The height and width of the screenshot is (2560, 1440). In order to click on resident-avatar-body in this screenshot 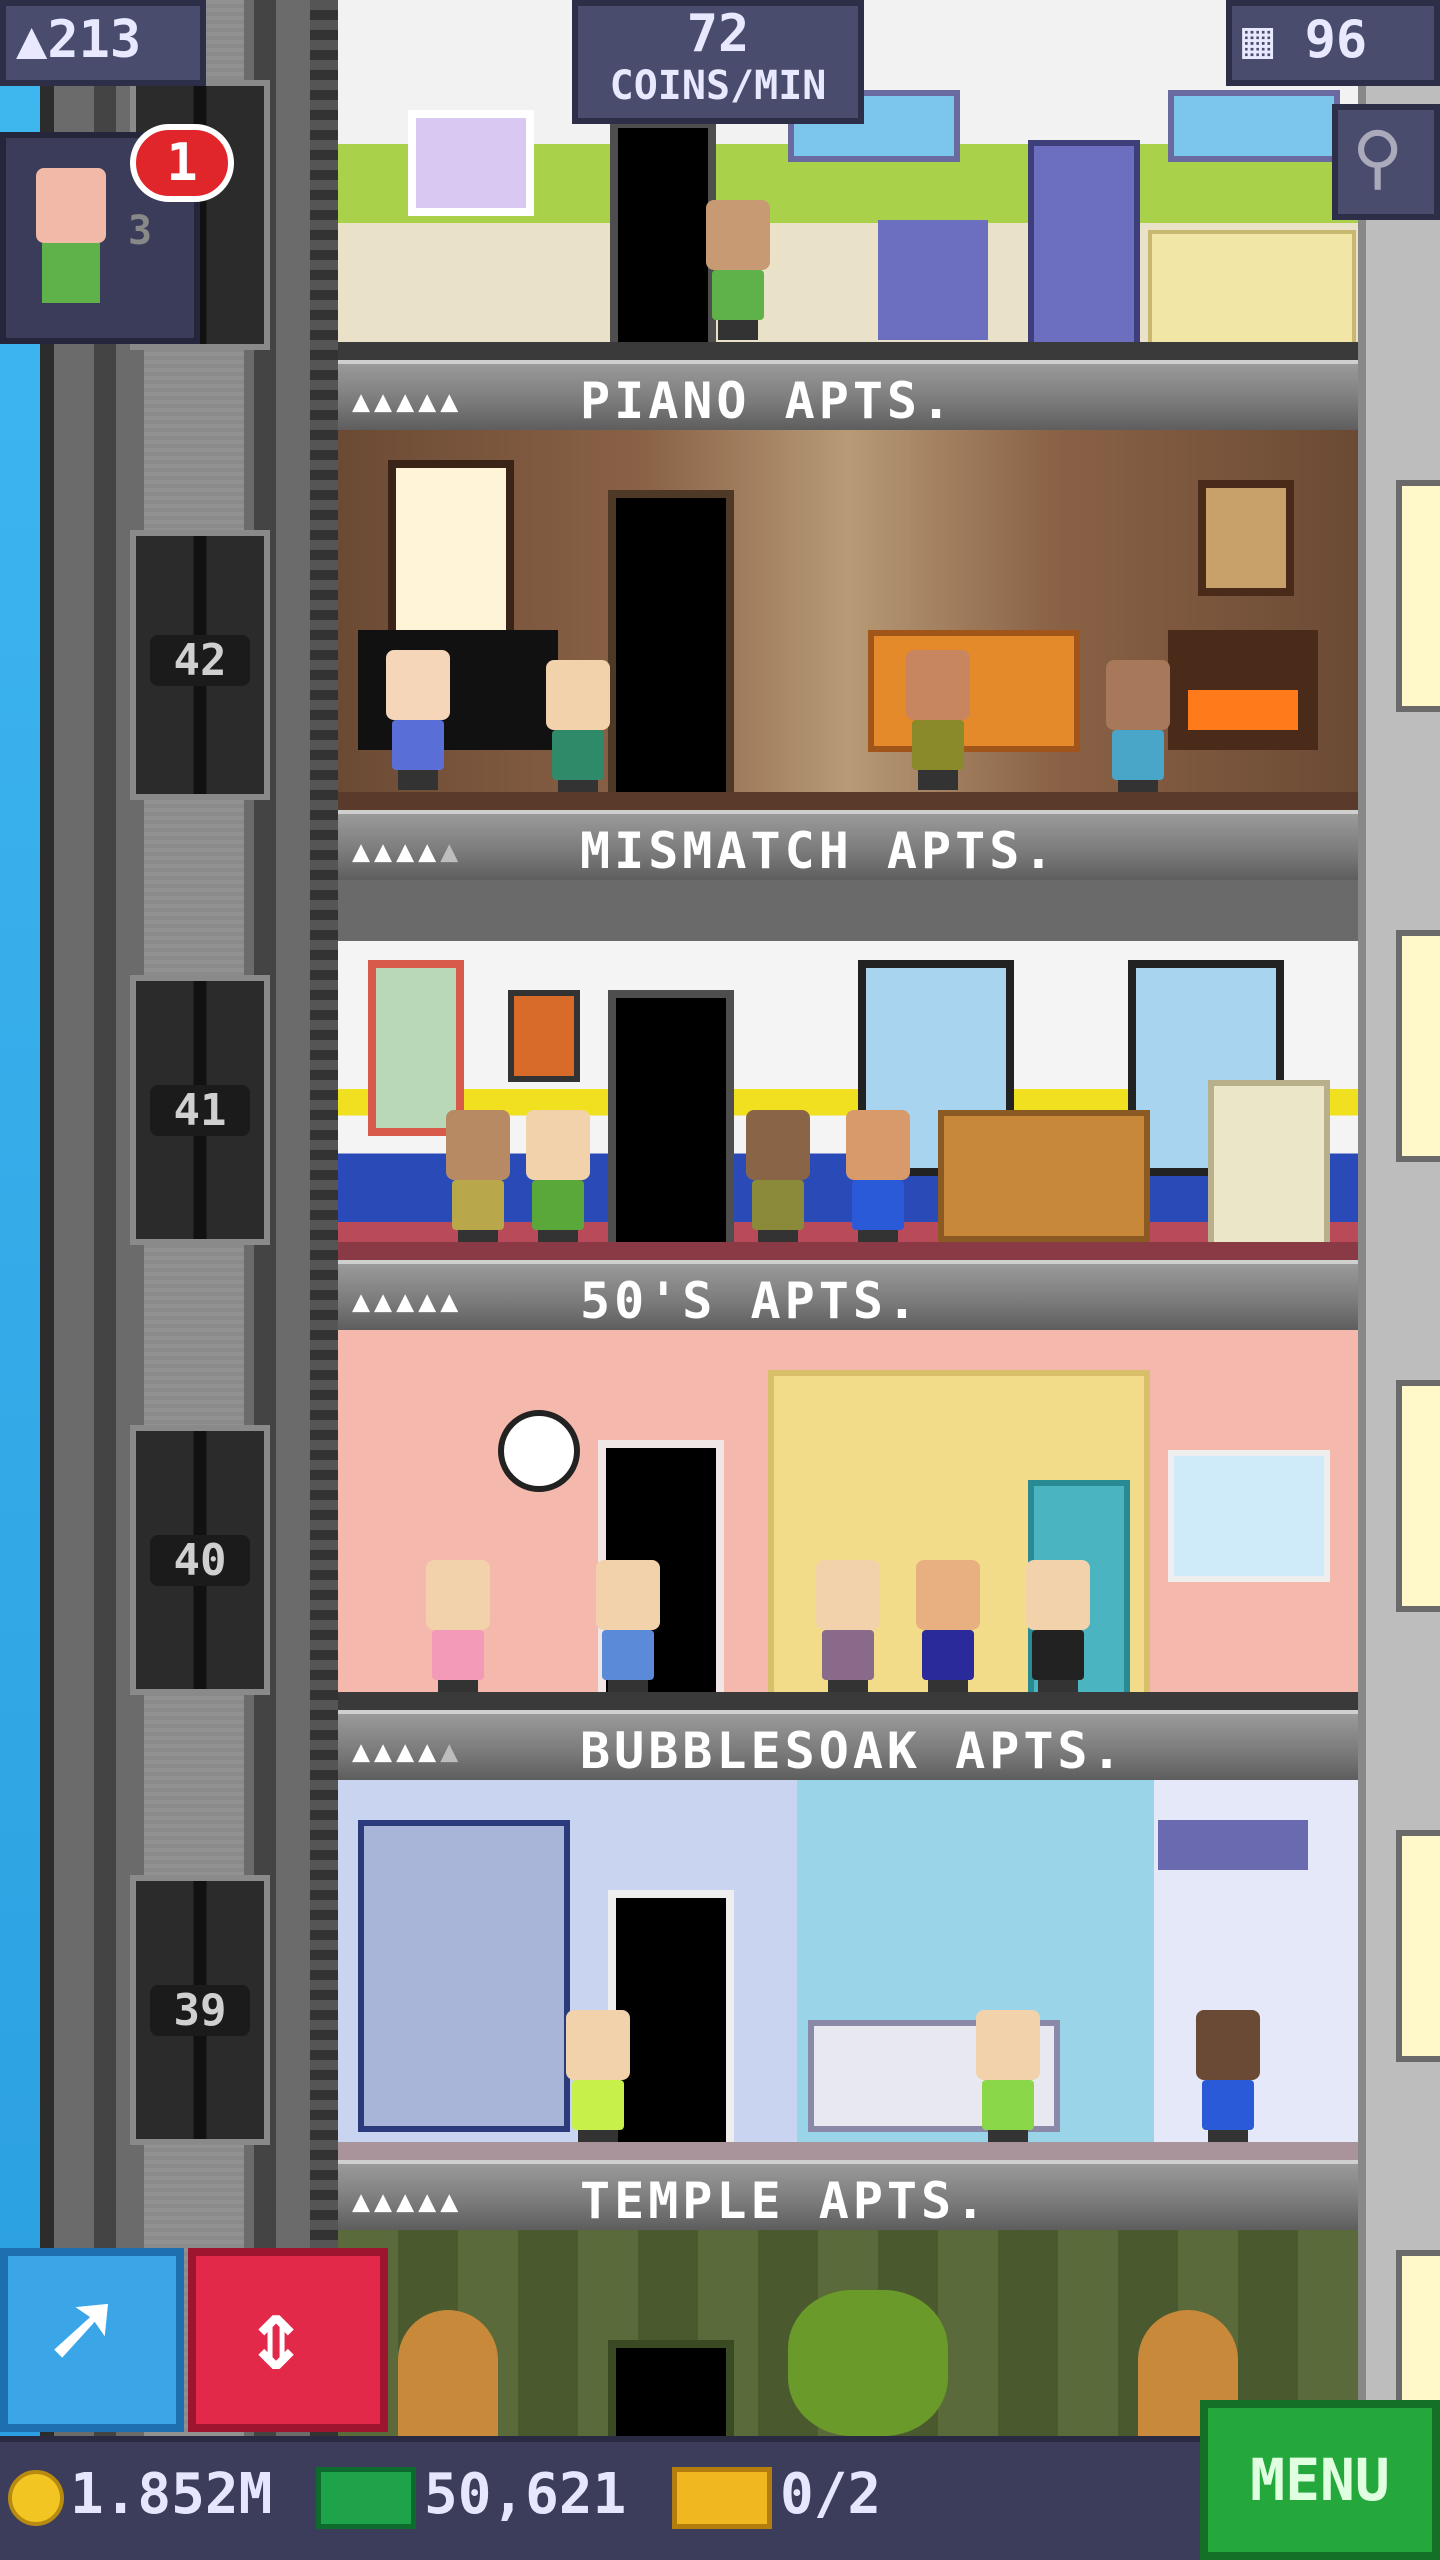, I will do `click(71, 273)`.